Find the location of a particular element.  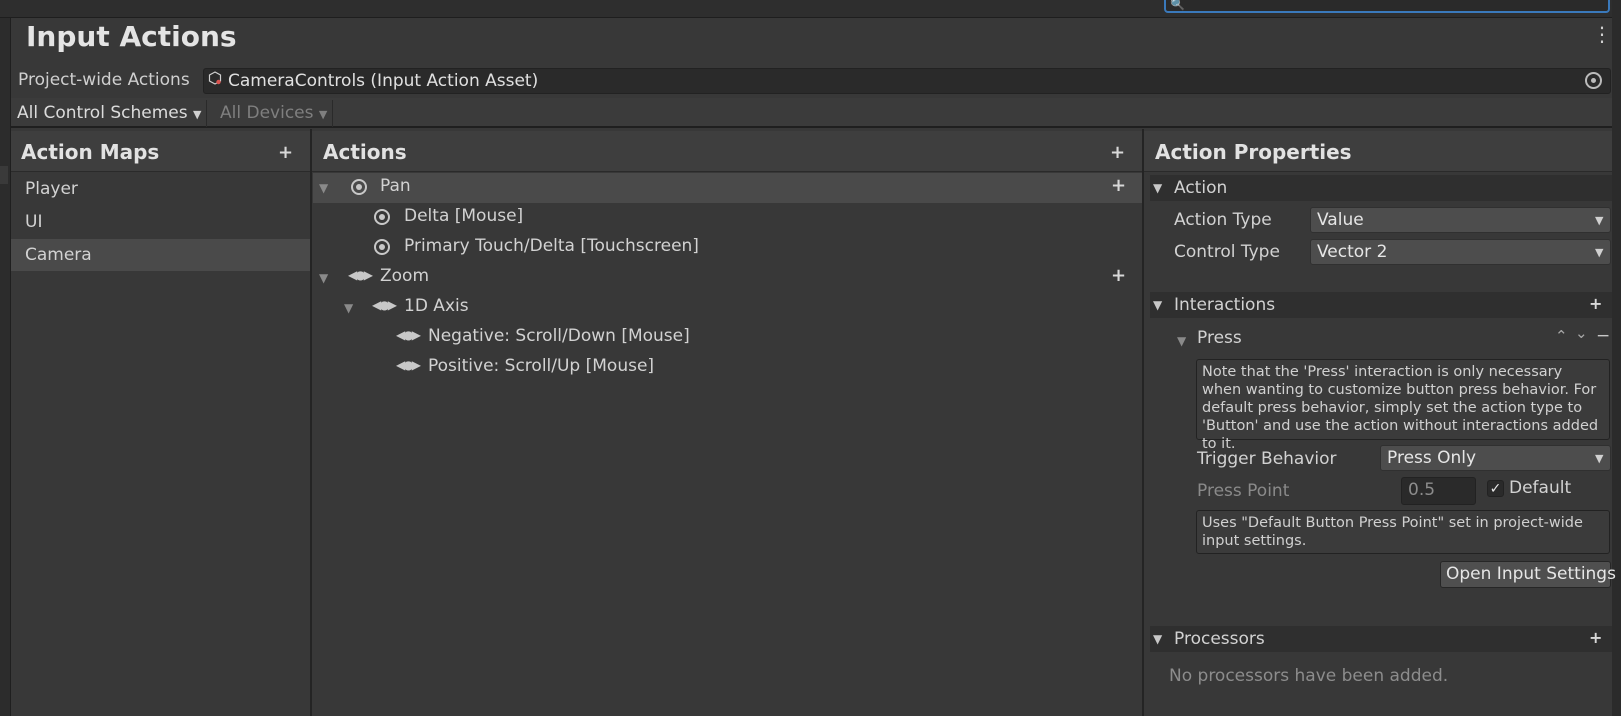

actions-header is located at coordinates (727, 151).